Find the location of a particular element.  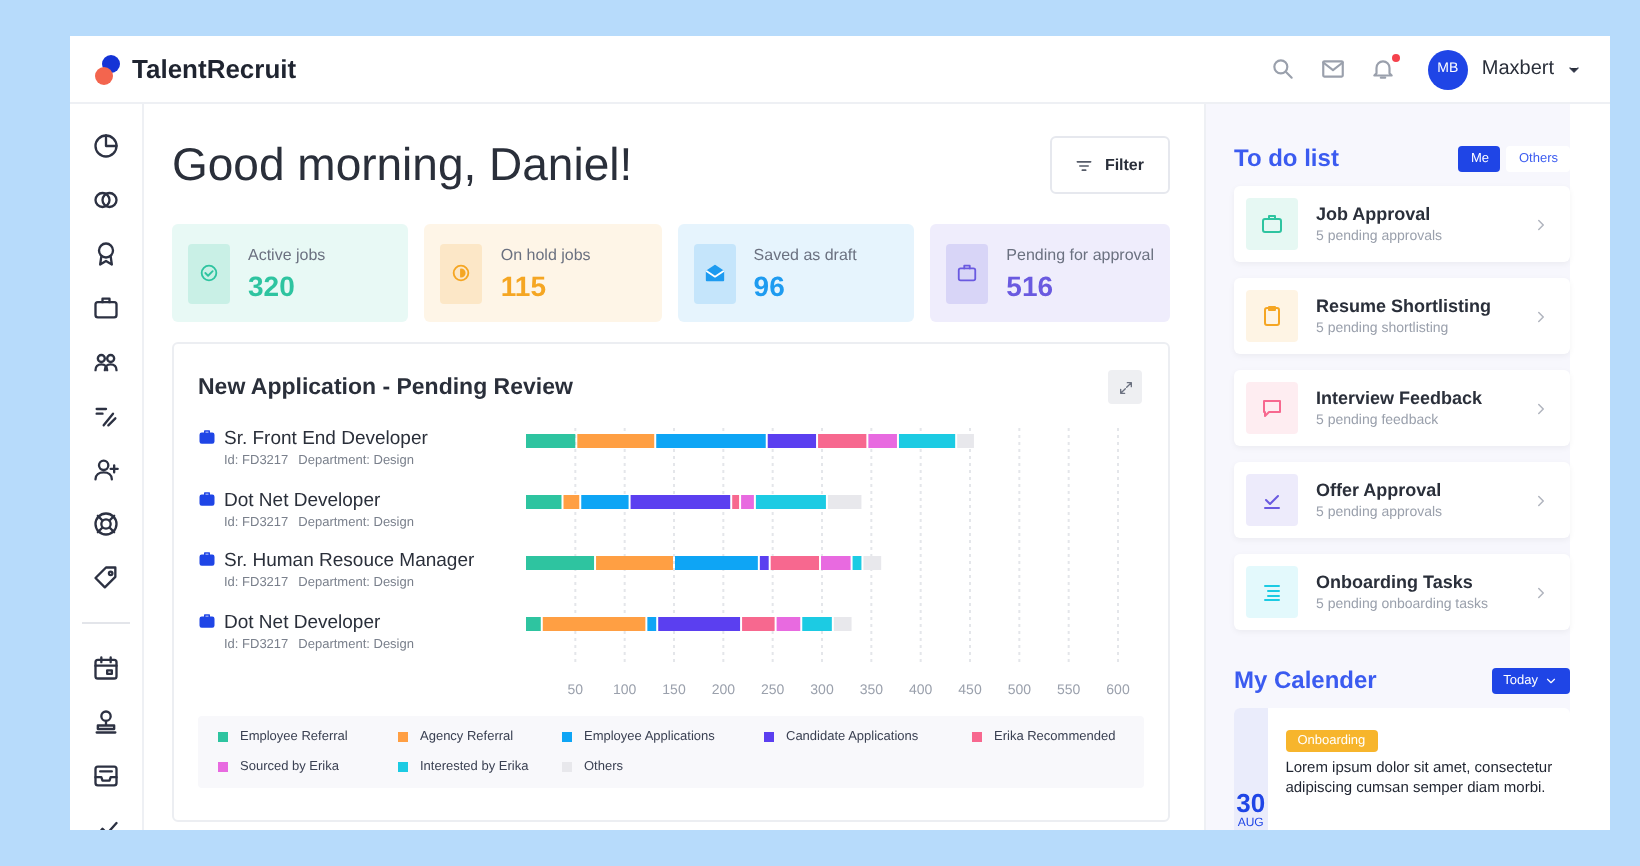

chart-title: New Application - Pending Review is located at coordinates (385, 387).